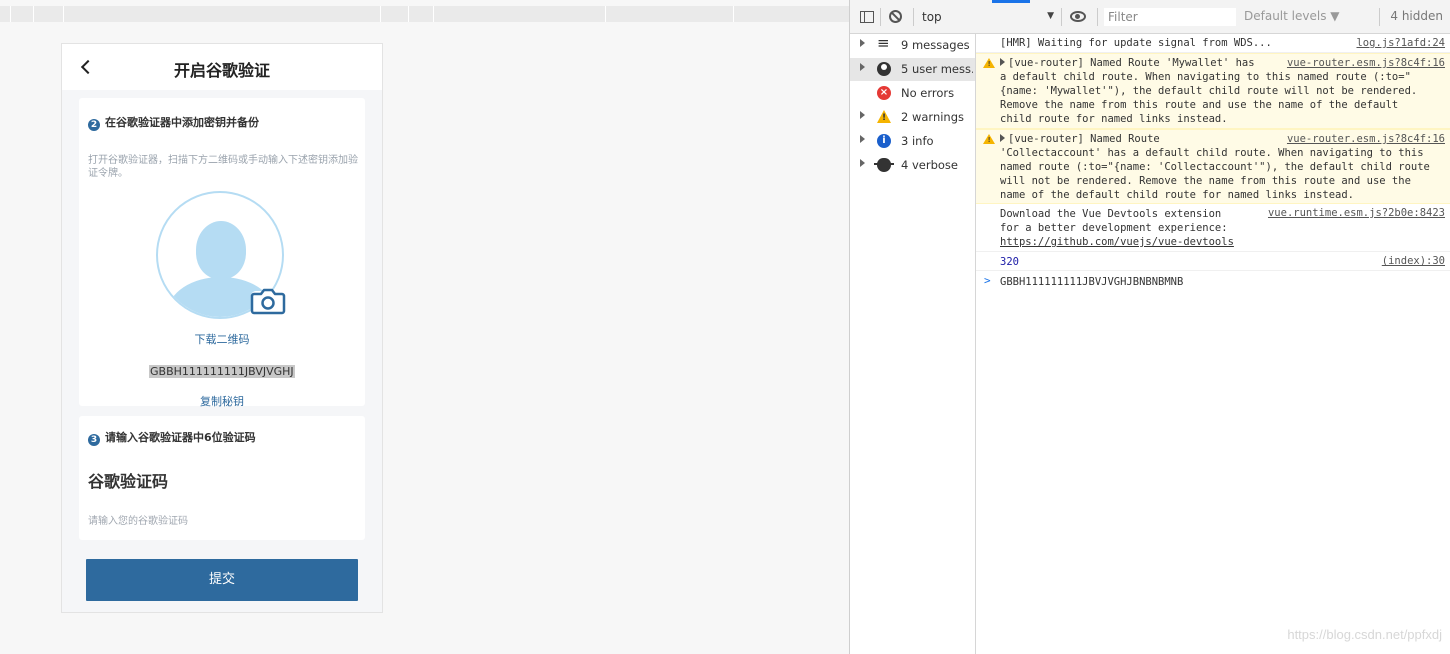 This screenshot has height=654, width=1450. I want to click on sidebar-item-label: 2 warnings, so click(933, 117).